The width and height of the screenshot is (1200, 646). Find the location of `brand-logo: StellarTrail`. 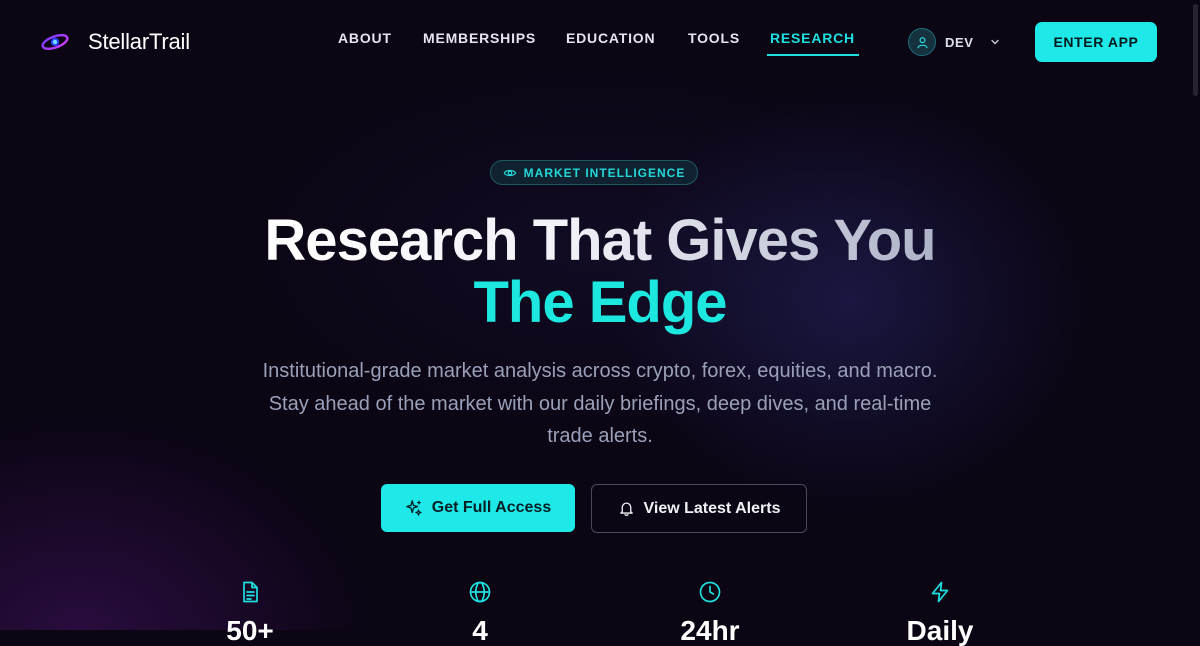

brand-logo: StellarTrail is located at coordinates (115, 42).